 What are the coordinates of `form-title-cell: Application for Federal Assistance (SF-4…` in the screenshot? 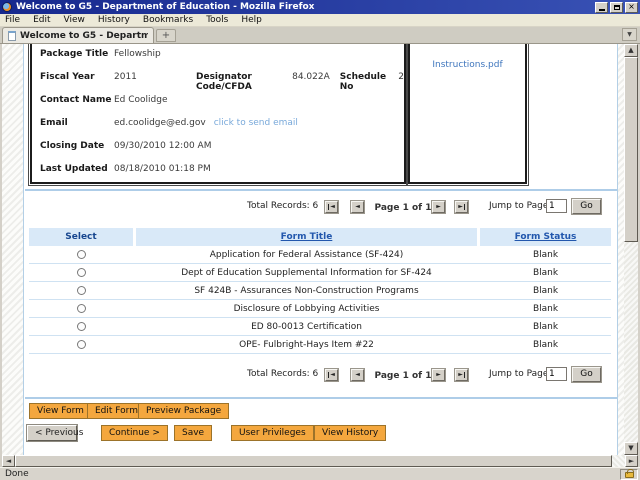 It's located at (306, 254).